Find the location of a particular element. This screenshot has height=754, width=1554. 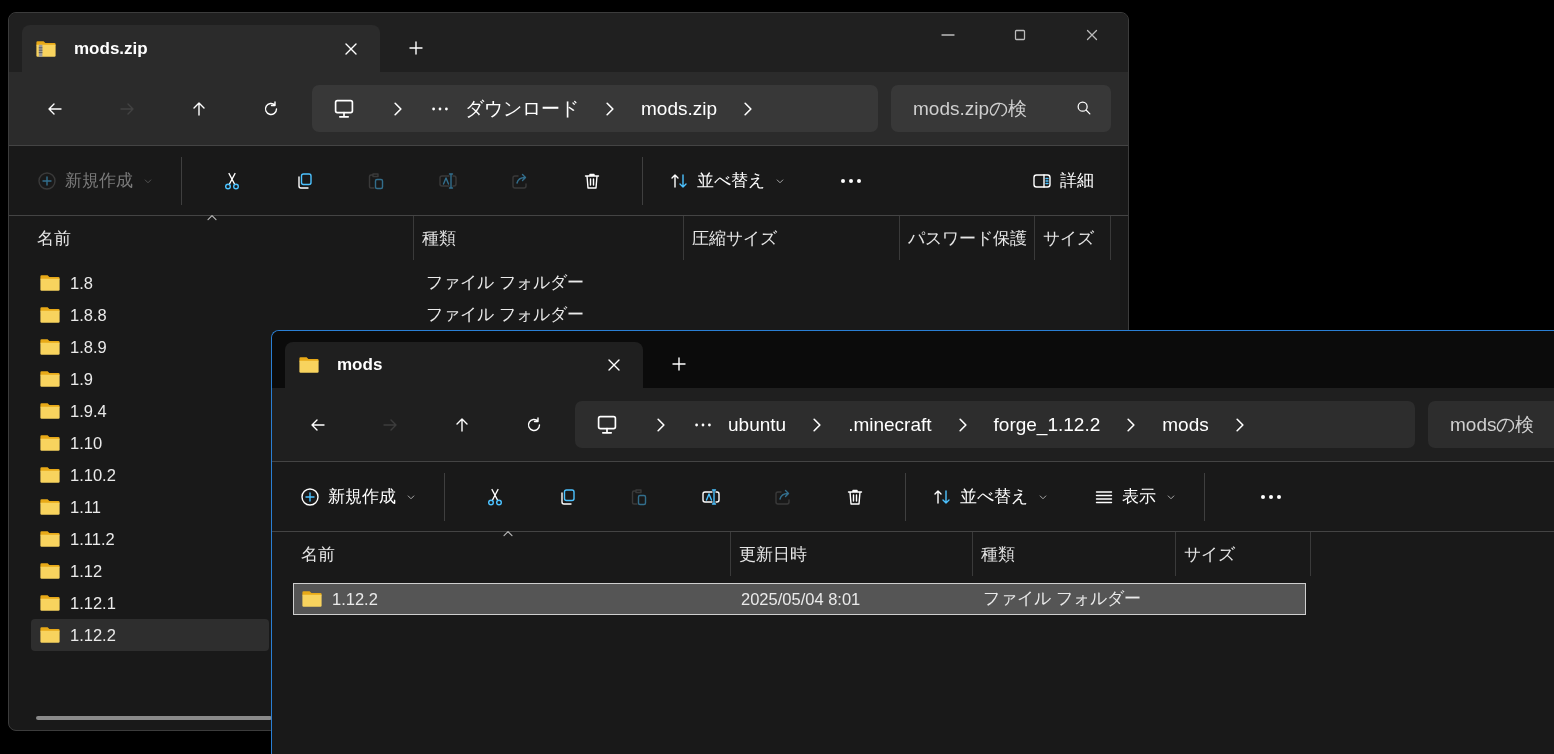

tab-title: mods.zip is located at coordinates (111, 48).